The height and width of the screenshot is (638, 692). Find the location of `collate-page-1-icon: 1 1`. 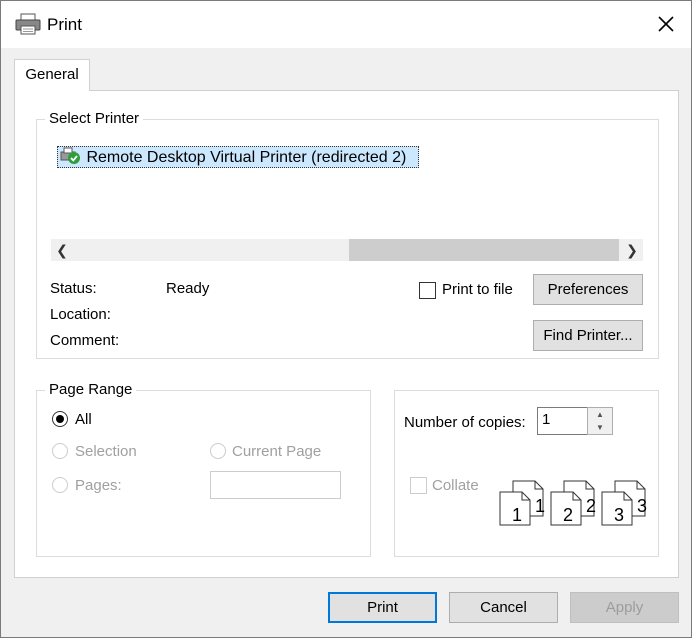

collate-page-1-icon: 1 1 is located at coordinates (522, 503).